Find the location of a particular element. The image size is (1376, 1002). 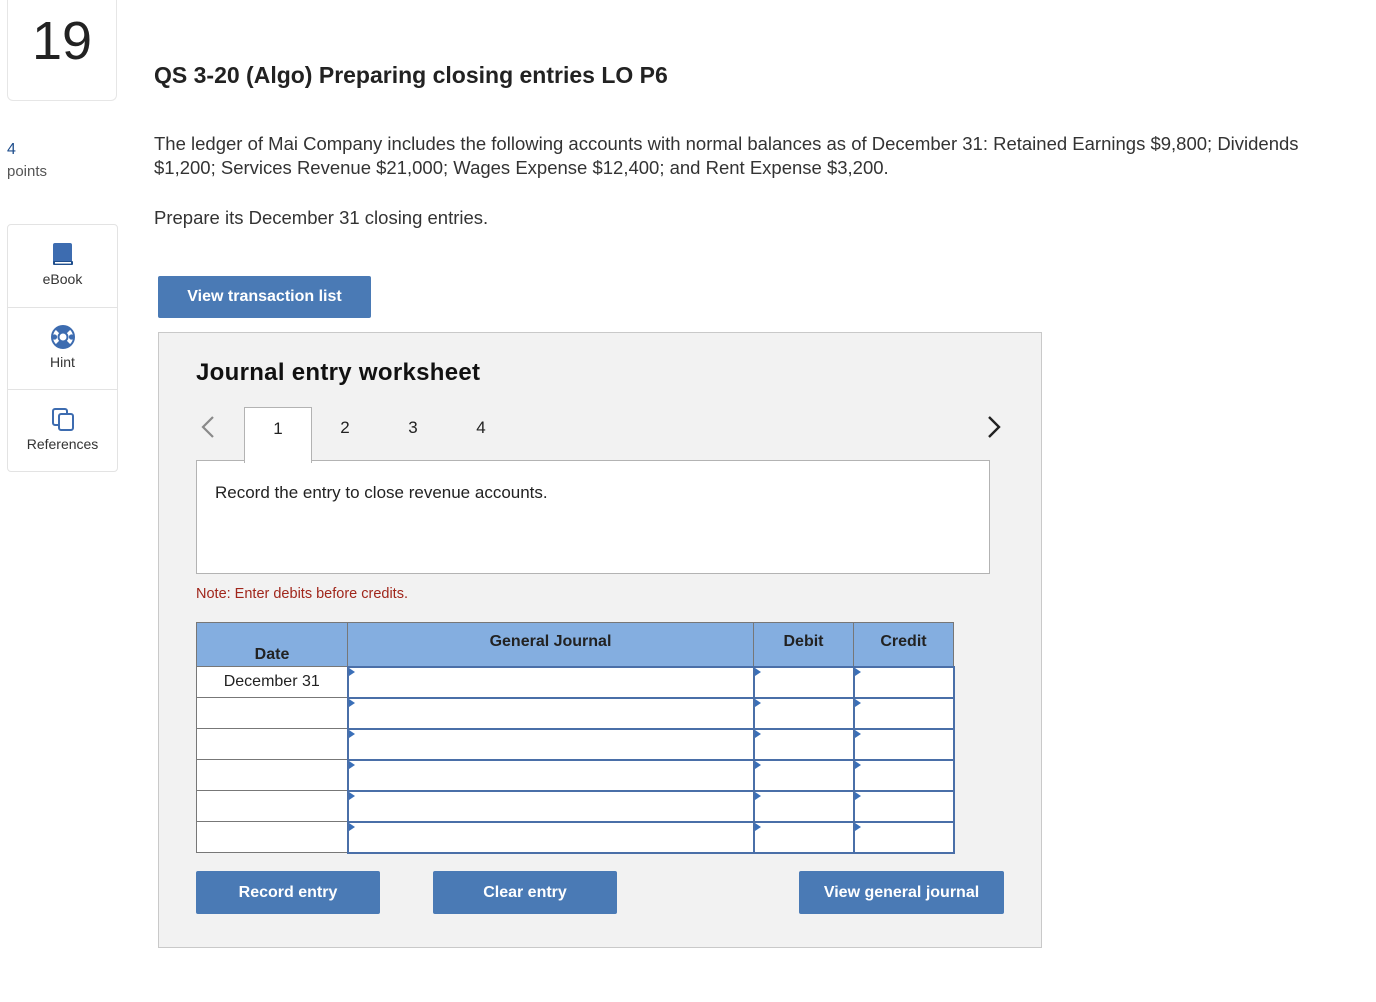

date-cell: December 31 is located at coordinates (272, 682).